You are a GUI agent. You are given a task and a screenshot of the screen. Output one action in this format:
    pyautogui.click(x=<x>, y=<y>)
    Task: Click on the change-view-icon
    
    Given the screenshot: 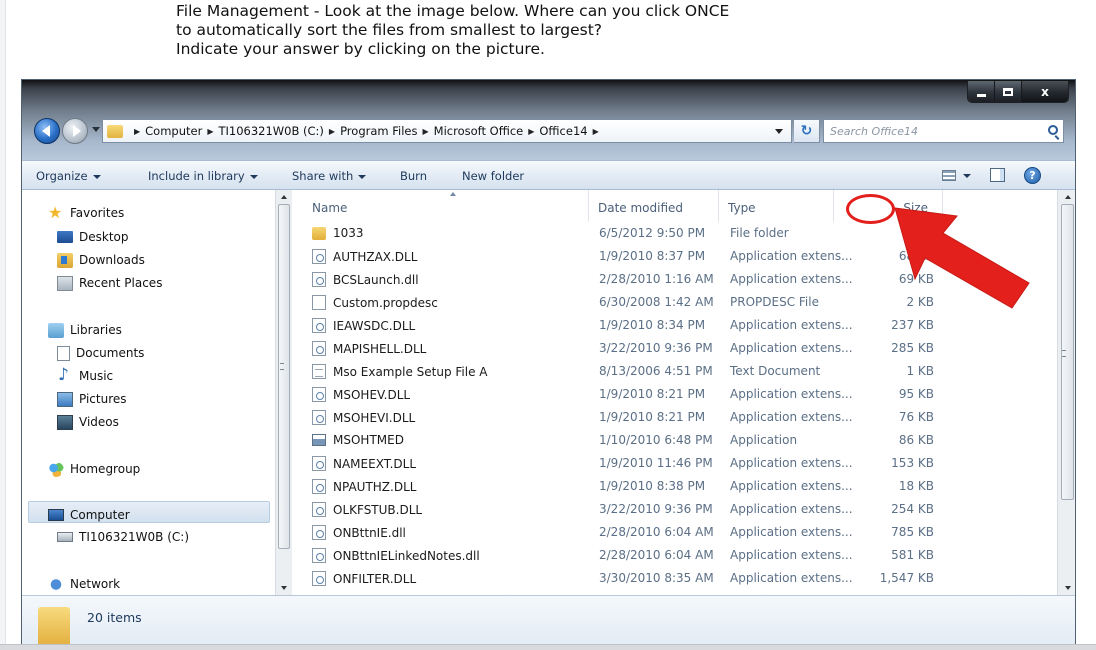 What is the action you would take?
    pyautogui.click(x=949, y=175)
    